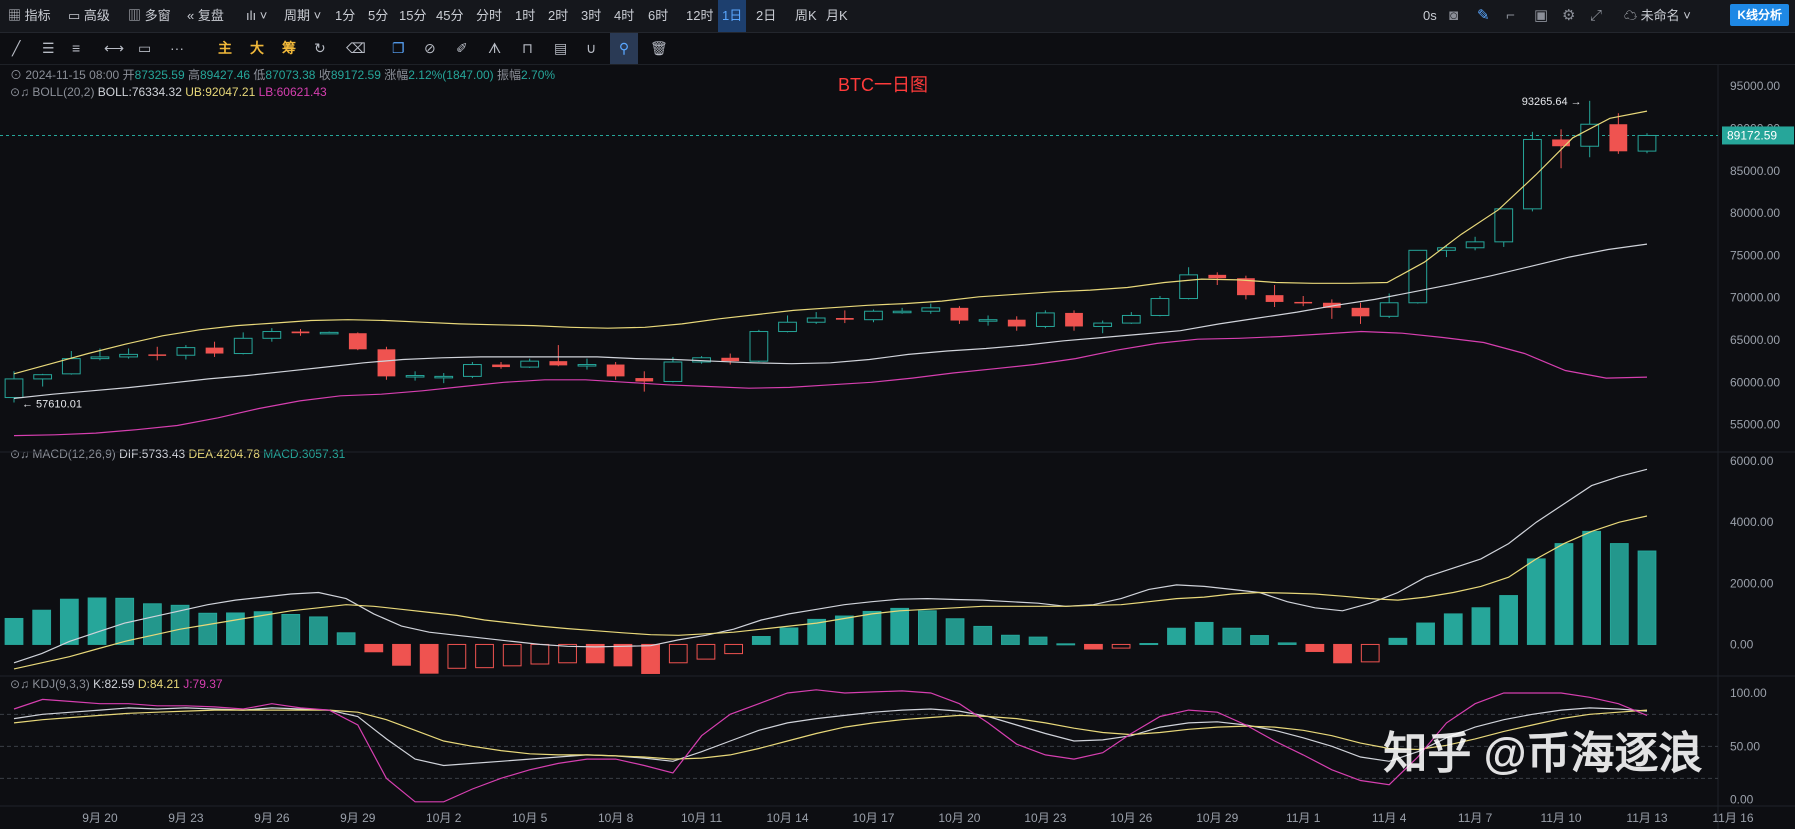  What do you see at coordinates (1646, 818) in the screenshot?
I see `x-tick-label: 11月 13` at bounding box center [1646, 818].